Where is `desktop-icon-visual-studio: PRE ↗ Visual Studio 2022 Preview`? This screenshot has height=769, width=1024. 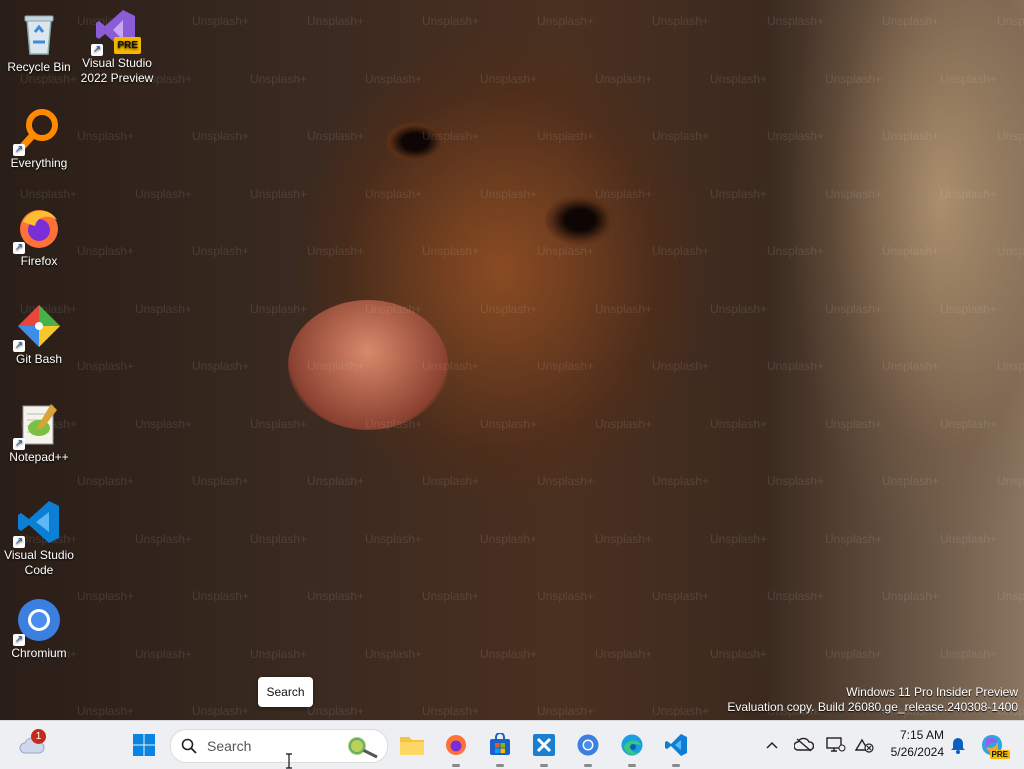
desktop-icon-visual-studio: PRE ↗ Visual Studio 2022 Preview is located at coordinates (117, 46).